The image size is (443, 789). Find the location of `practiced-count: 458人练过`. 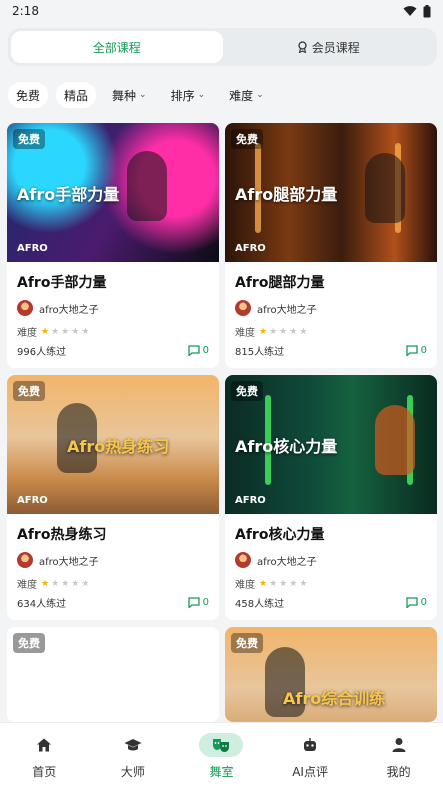

practiced-count: 458人练过 is located at coordinates (260, 604).